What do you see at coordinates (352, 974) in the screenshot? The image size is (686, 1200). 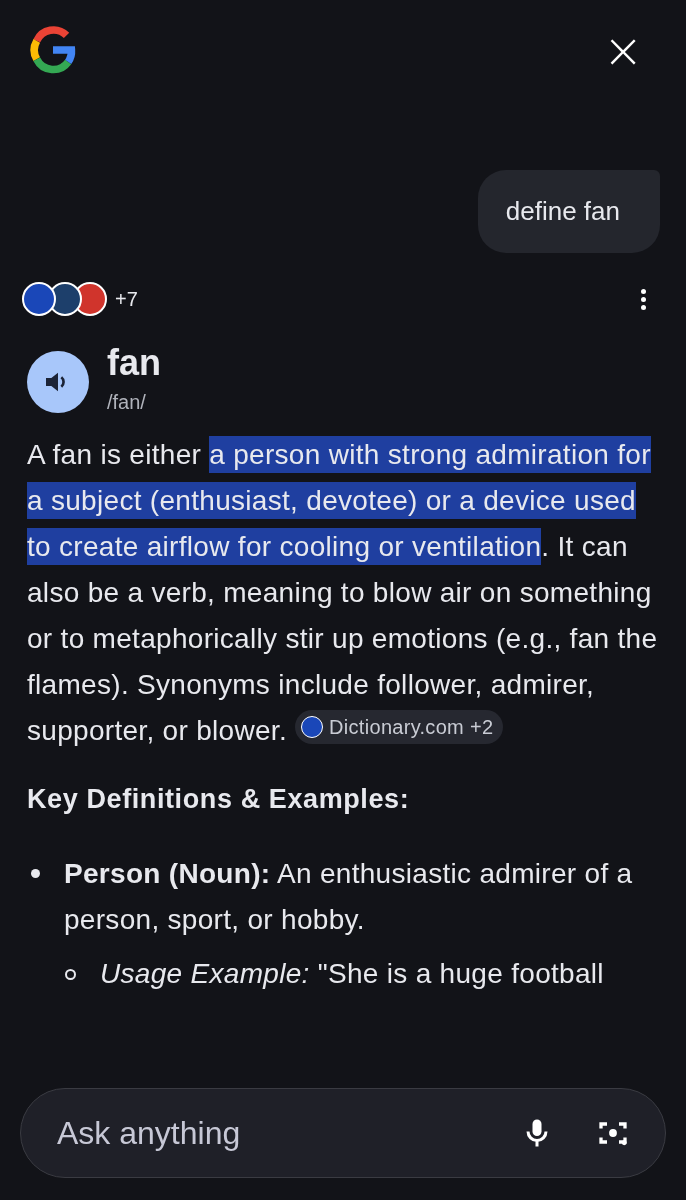 I see `list-item-text: Usage Example: "She is a huge football` at bounding box center [352, 974].